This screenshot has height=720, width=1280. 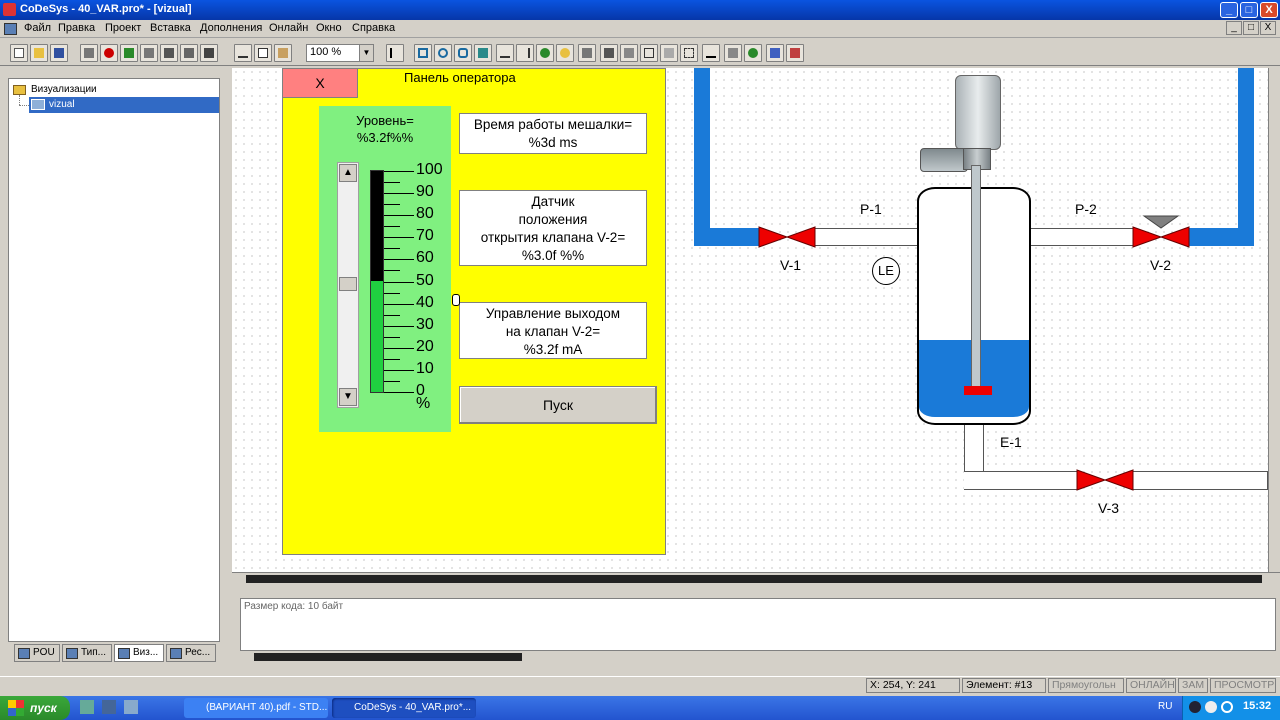 What do you see at coordinates (288, 28) in the screenshot?
I see `menu-online: Онлайн` at bounding box center [288, 28].